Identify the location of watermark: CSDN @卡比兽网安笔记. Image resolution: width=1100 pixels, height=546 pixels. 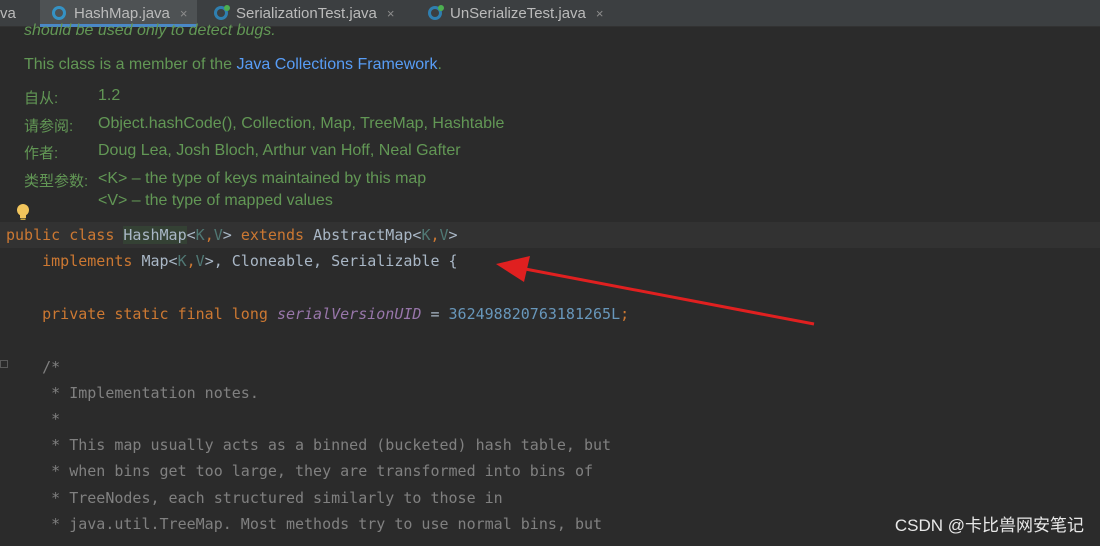
(989, 525).